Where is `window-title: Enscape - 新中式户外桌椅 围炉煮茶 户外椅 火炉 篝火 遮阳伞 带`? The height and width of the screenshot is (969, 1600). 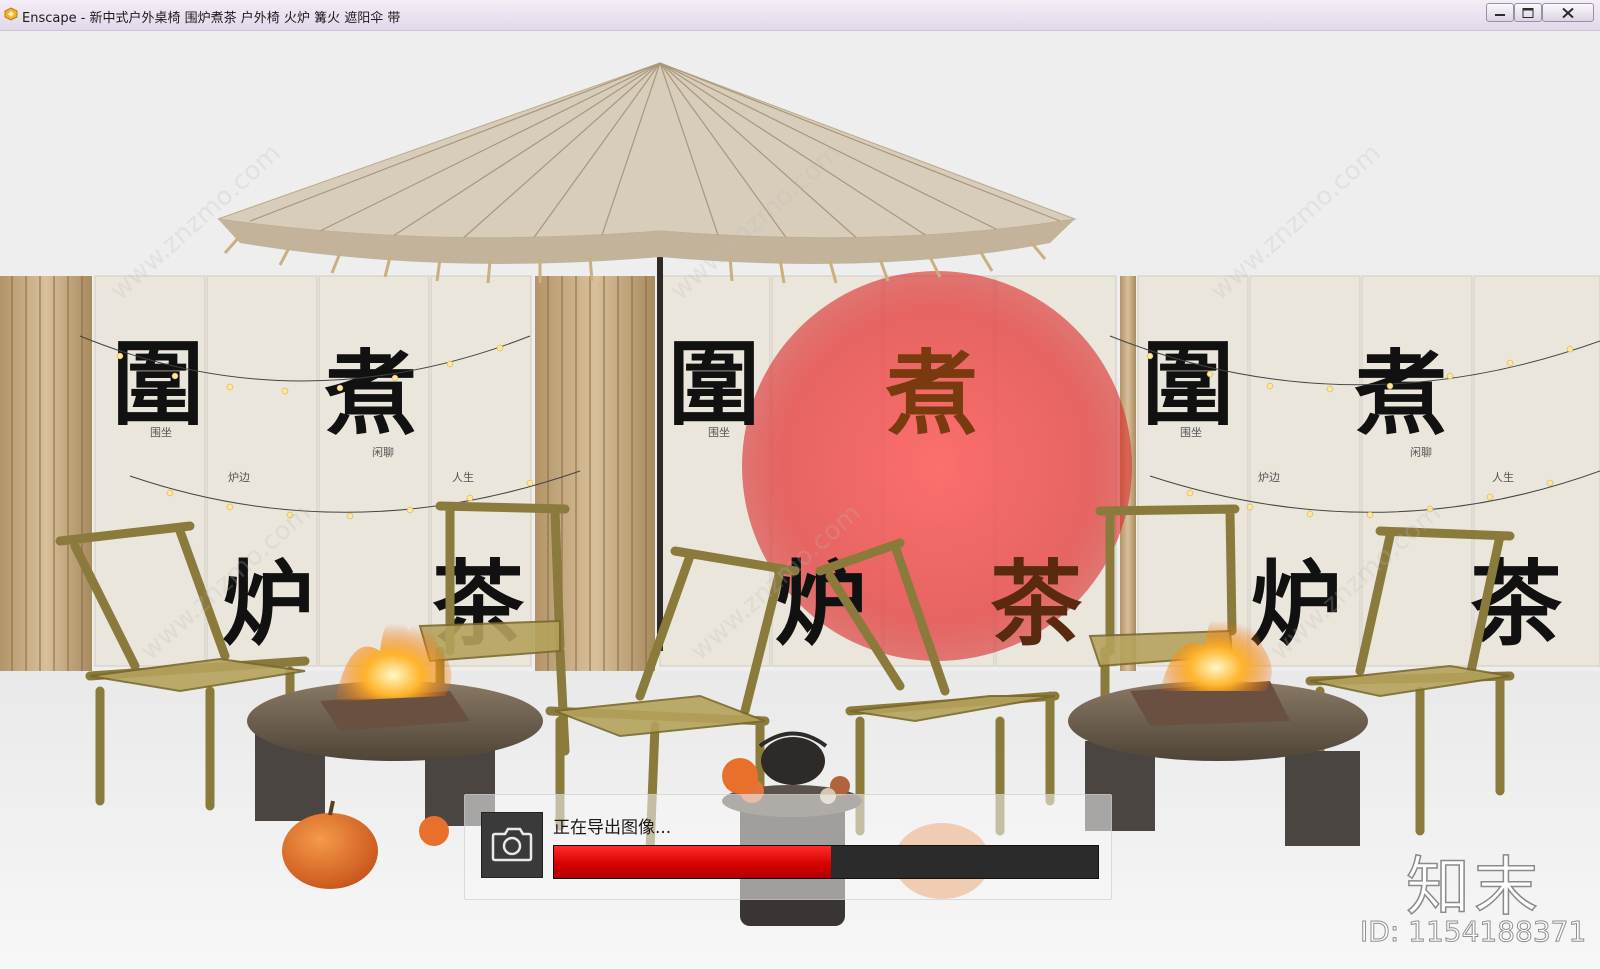
window-title: Enscape - 新中式户外桌椅 围炉煮茶 户外椅 火炉 篝火 遮阳伞 带 is located at coordinates (211, 18).